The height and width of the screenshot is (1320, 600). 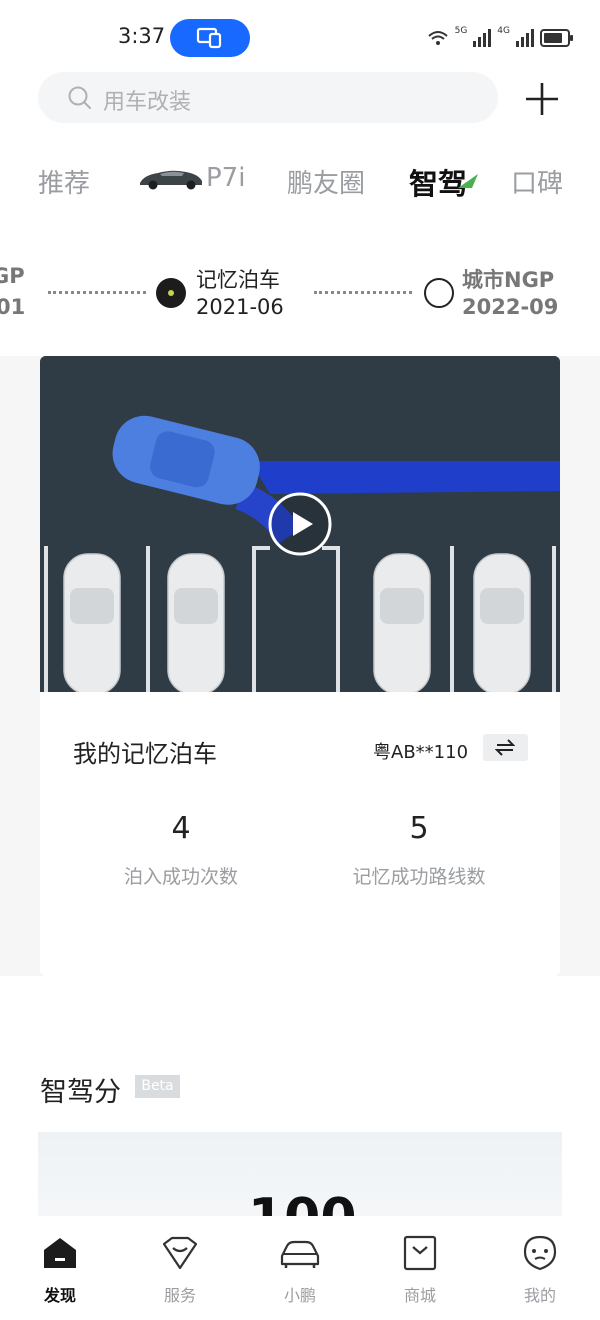 What do you see at coordinates (60, 1253) in the screenshot?
I see `home-icon` at bounding box center [60, 1253].